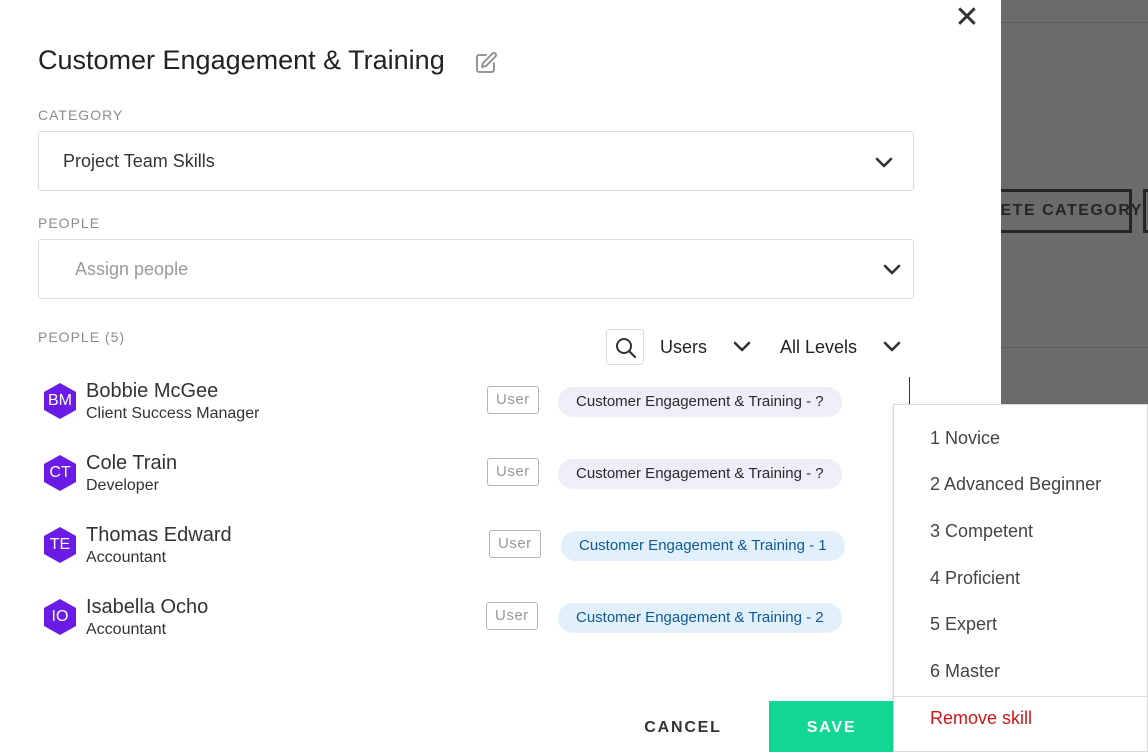 The height and width of the screenshot is (752, 1148). What do you see at coordinates (1071, 211) in the screenshot?
I see `delete-category-button: DELETE CATEGORY` at bounding box center [1071, 211].